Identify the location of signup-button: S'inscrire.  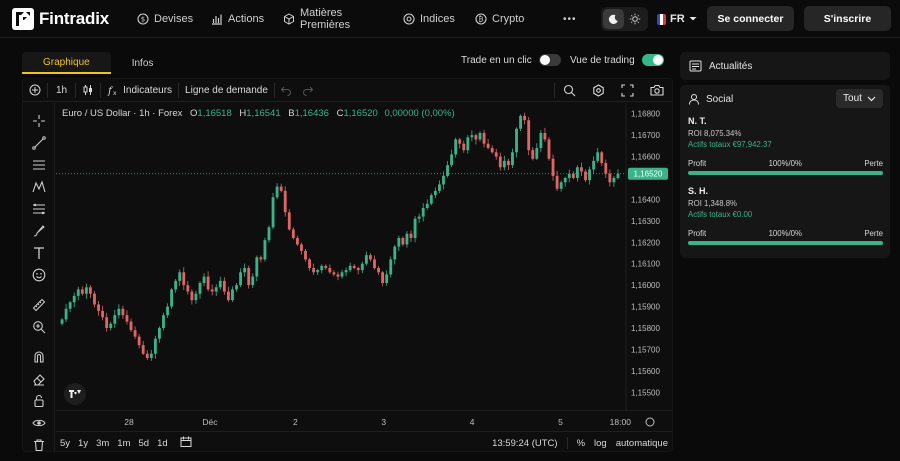
(847, 18).